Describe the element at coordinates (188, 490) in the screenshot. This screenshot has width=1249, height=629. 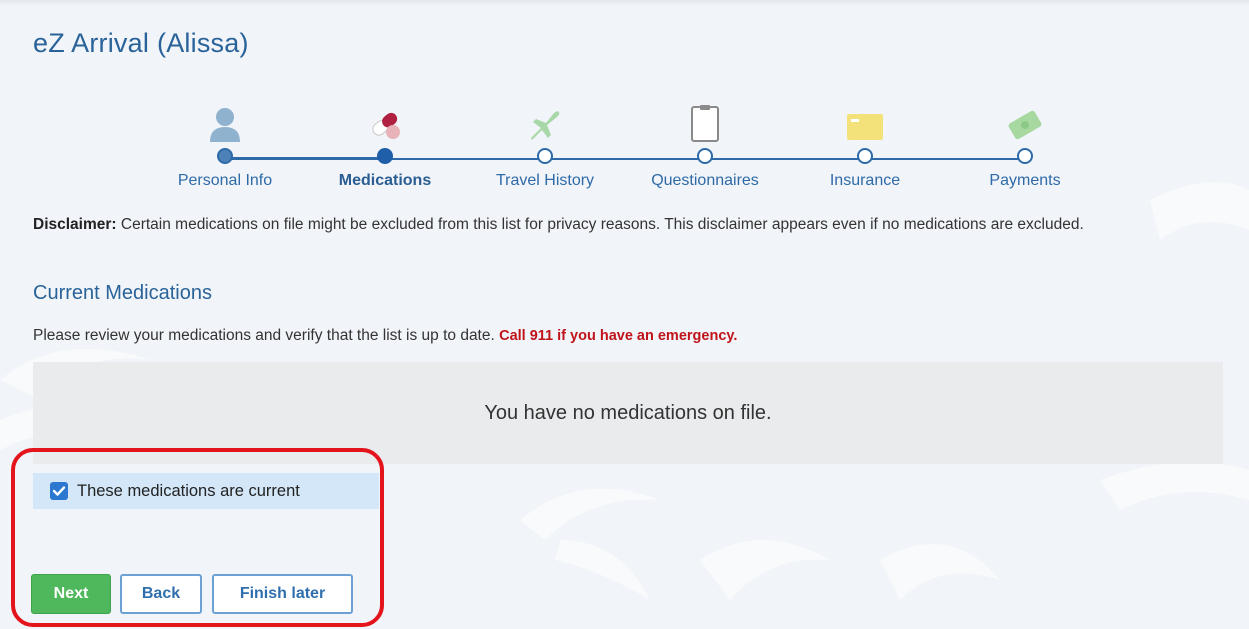
I see `medications-current-label: These medications are current` at that location.